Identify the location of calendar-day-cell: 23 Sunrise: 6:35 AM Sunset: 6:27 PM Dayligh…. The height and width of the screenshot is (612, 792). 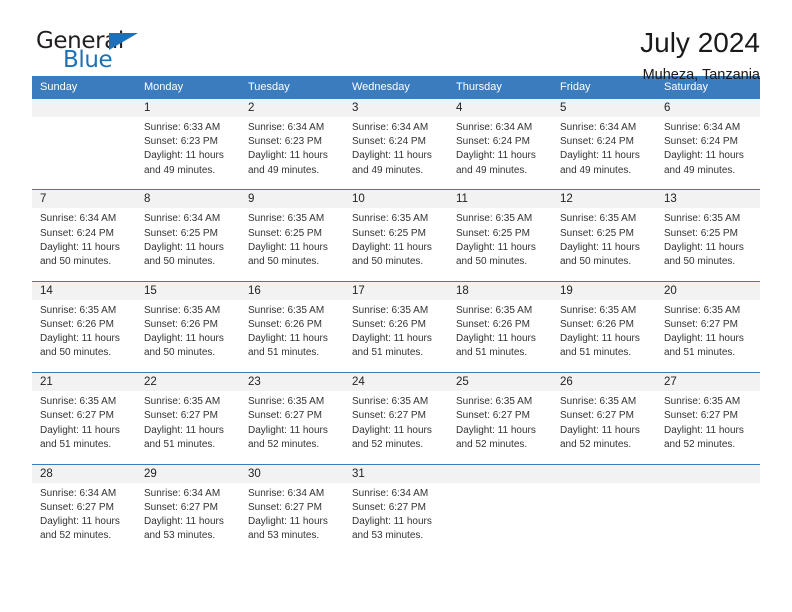
(292, 418).